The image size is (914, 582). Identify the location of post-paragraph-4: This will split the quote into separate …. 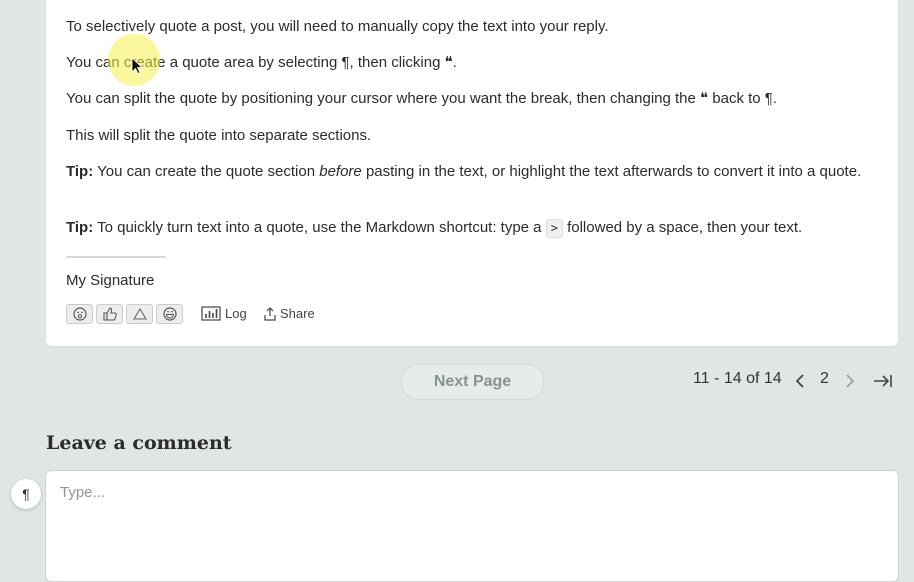
(219, 135).